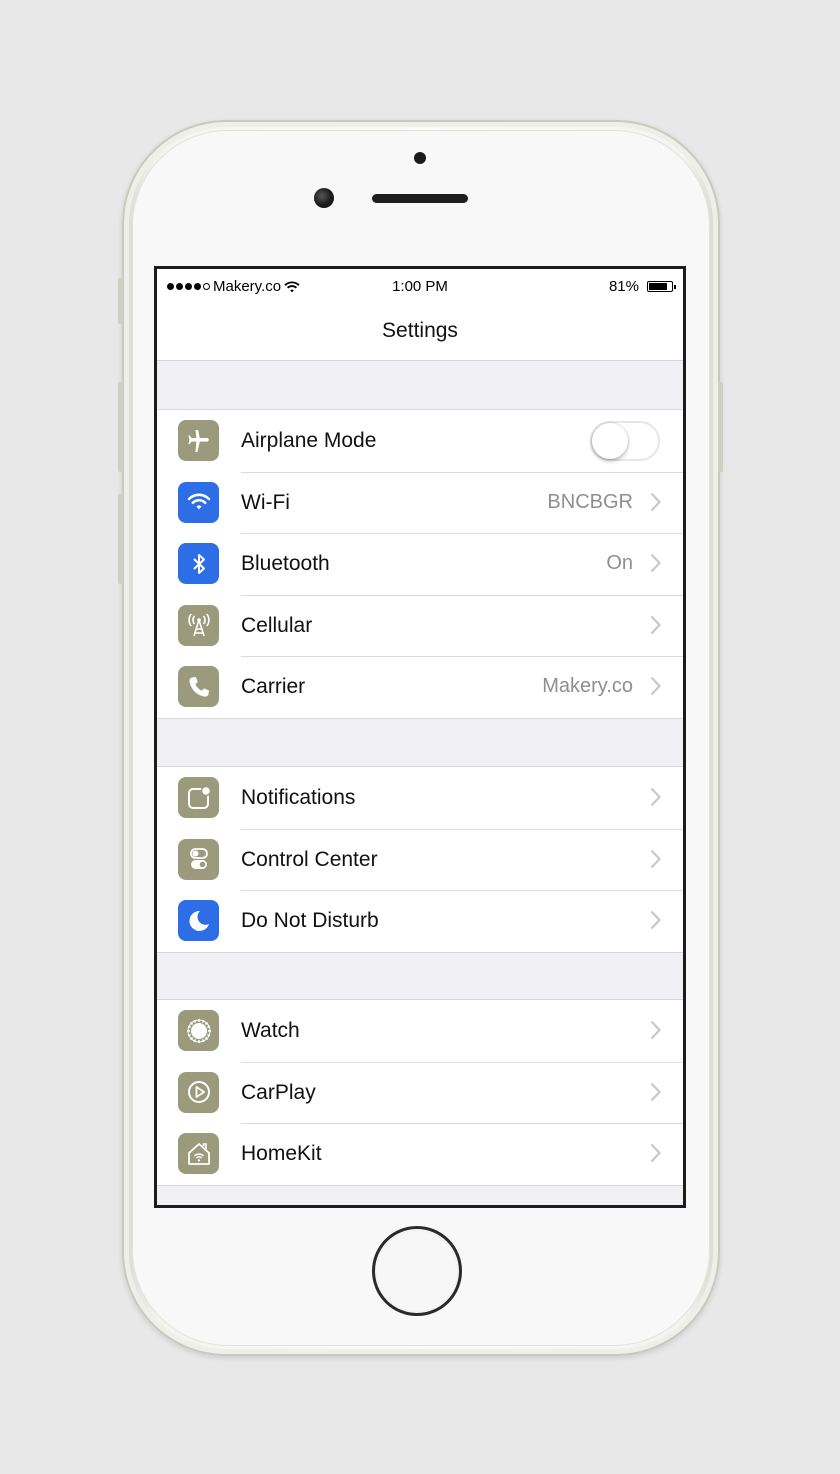 The height and width of the screenshot is (1474, 840). Describe the element at coordinates (273, 686) in the screenshot. I see `row-label: Carrier` at that location.